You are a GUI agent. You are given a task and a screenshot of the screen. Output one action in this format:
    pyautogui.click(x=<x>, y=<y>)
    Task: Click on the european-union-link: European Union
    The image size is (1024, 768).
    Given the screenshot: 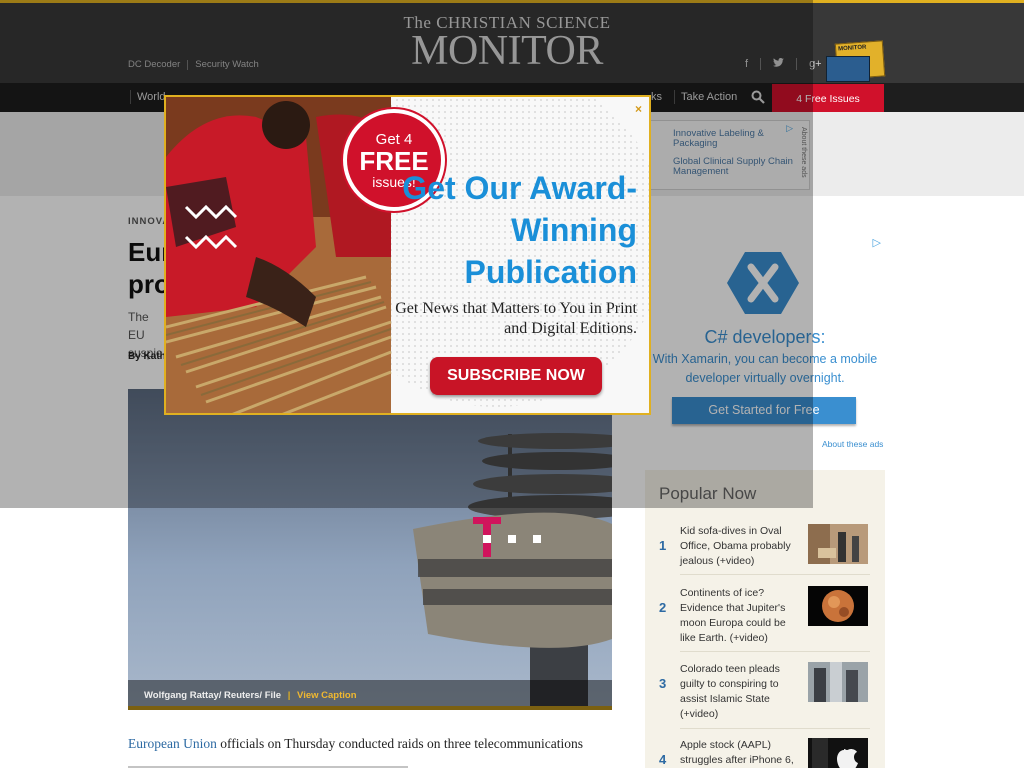 What is the action you would take?
    pyautogui.click(x=172, y=743)
    